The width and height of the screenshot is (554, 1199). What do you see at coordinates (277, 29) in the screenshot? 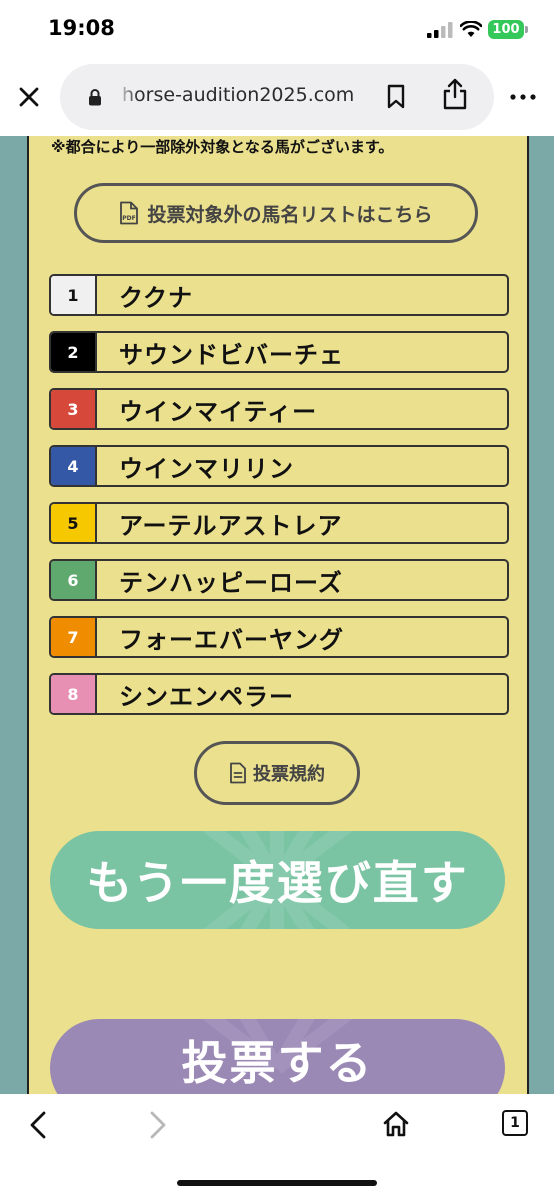
I see `status-bar: 19:08 100` at bounding box center [277, 29].